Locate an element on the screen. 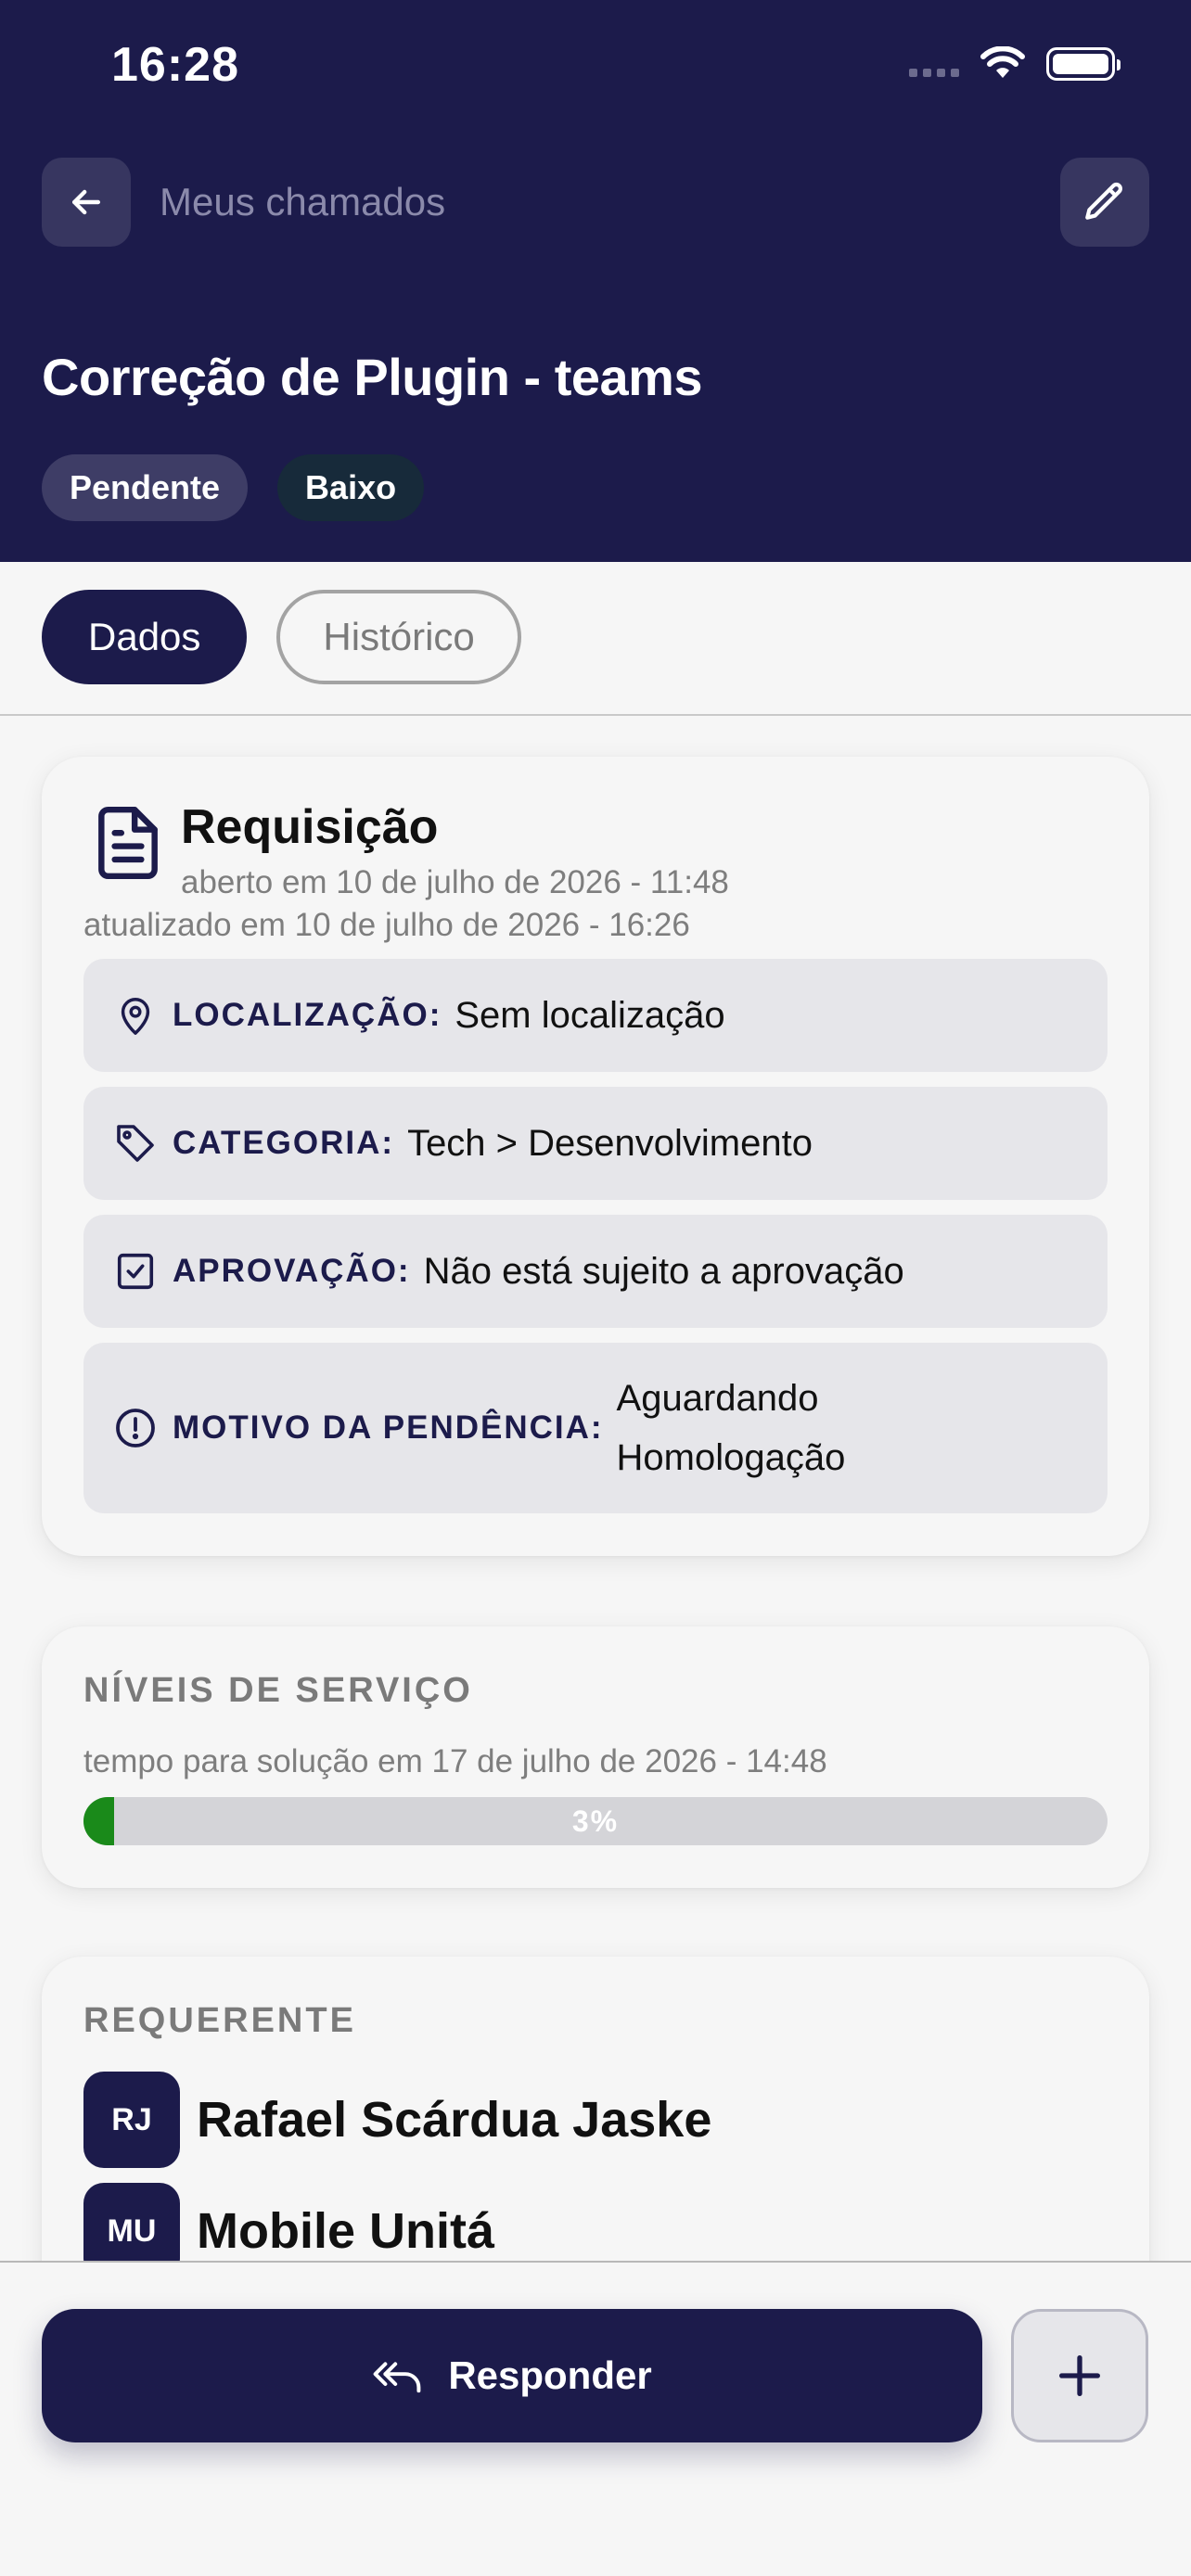  requester-item: RJ Rafael Scárdua Jaske is located at coordinates (397, 2120).